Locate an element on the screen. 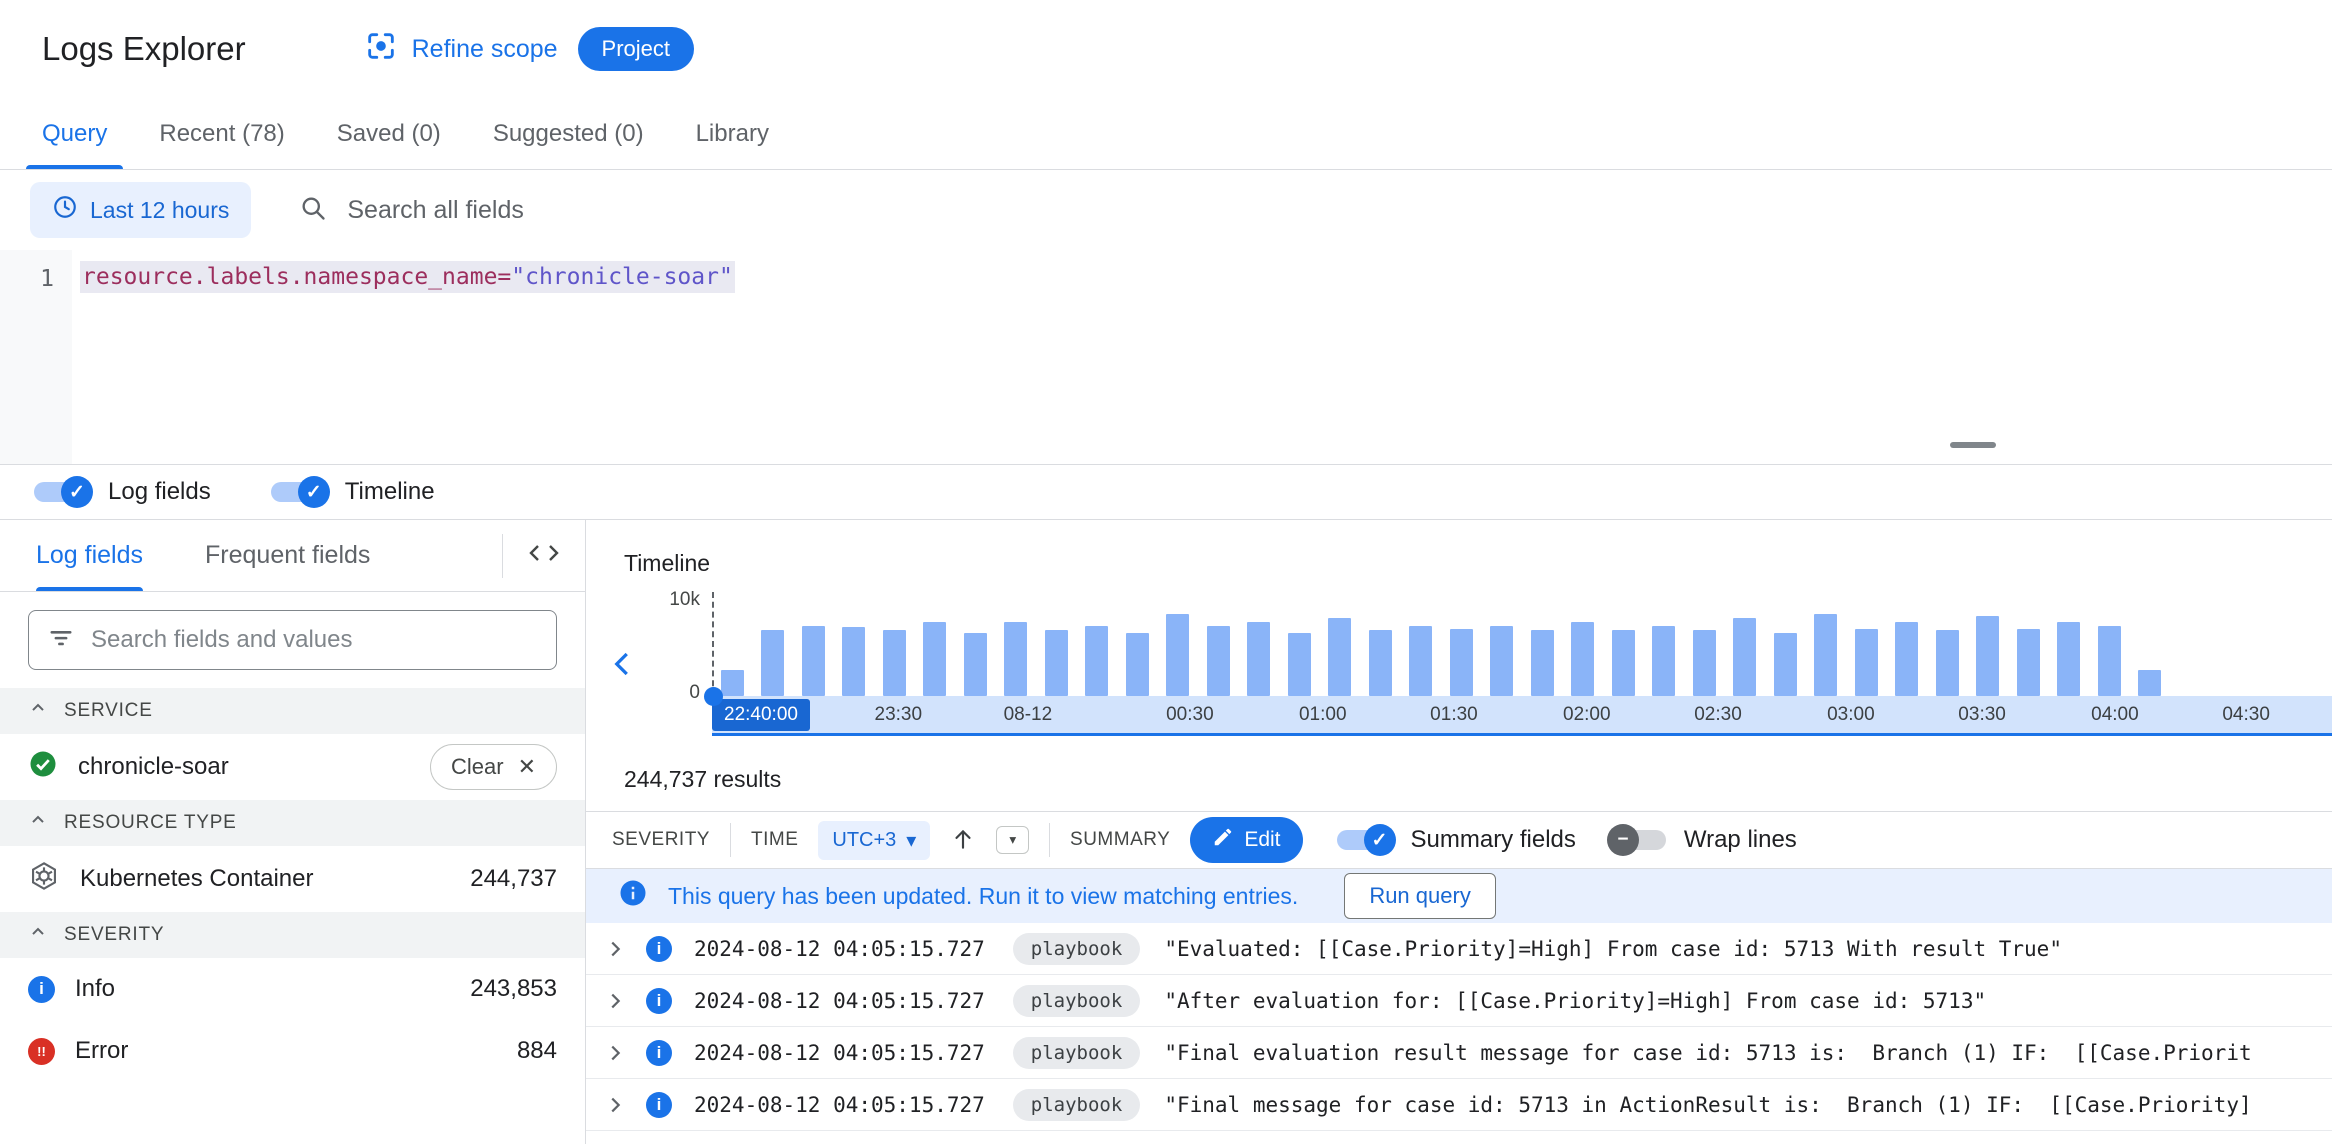 This screenshot has height=1144, width=2332. header-divider is located at coordinates (730, 840).